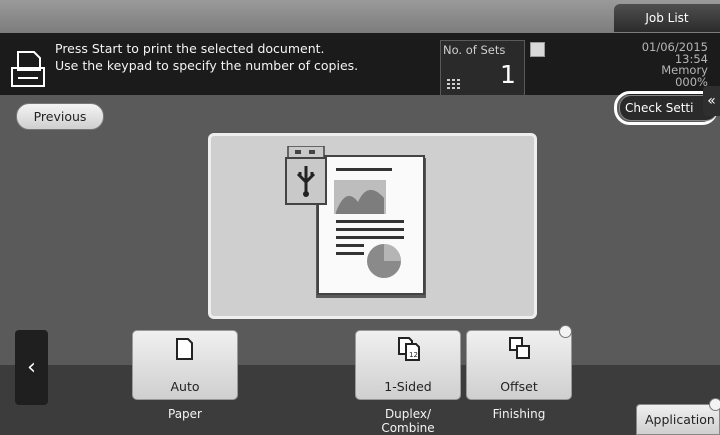 Image resolution: width=720 pixels, height=435 pixels. What do you see at coordinates (667, 18) in the screenshot?
I see `job-list-button: Job List` at bounding box center [667, 18].